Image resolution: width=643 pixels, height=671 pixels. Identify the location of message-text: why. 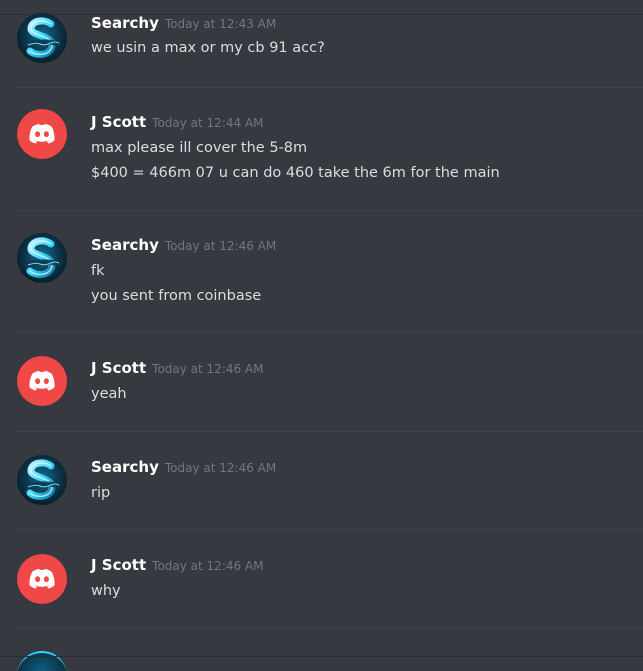
(106, 591).